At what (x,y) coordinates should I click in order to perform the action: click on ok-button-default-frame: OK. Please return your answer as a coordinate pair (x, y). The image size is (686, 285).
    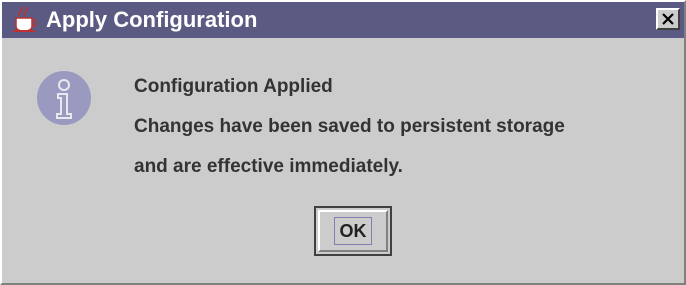
    Looking at the image, I should click on (353, 231).